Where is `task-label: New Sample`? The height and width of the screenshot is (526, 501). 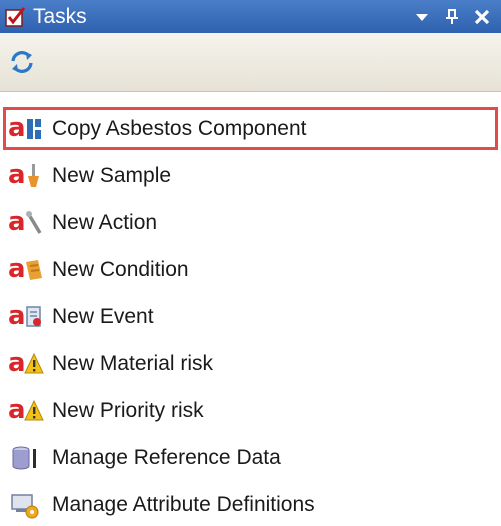
task-label: New Sample is located at coordinates (112, 175).